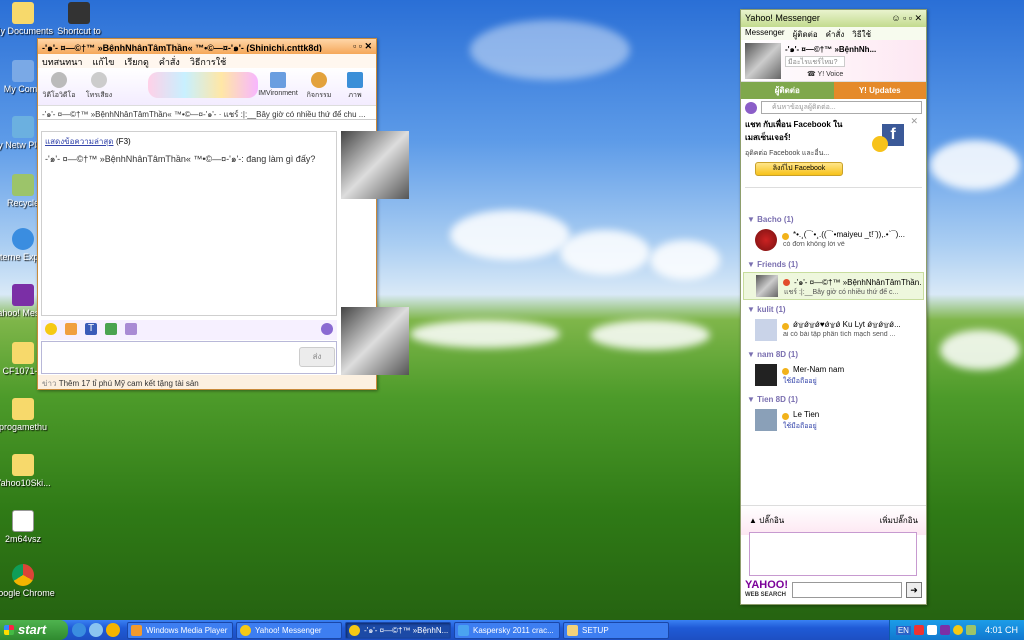 The image size is (1024, 640). I want to click on facebook-link-button: ลิงก์ไป Facebook, so click(799, 169).